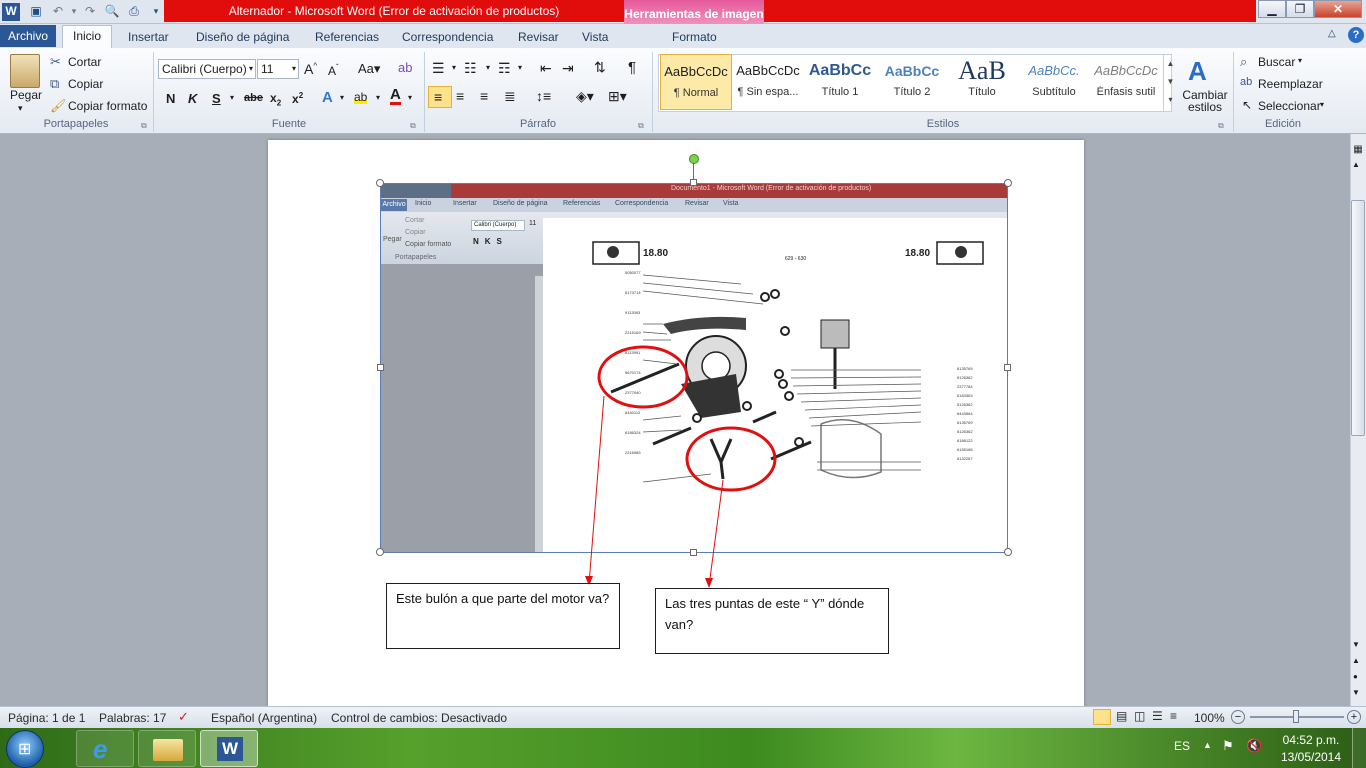 The height and width of the screenshot is (768, 1366). What do you see at coordinates (1102, 717) in the screenshot?
I see `print-layout-view-icon` at bounding box center [1102, 717].